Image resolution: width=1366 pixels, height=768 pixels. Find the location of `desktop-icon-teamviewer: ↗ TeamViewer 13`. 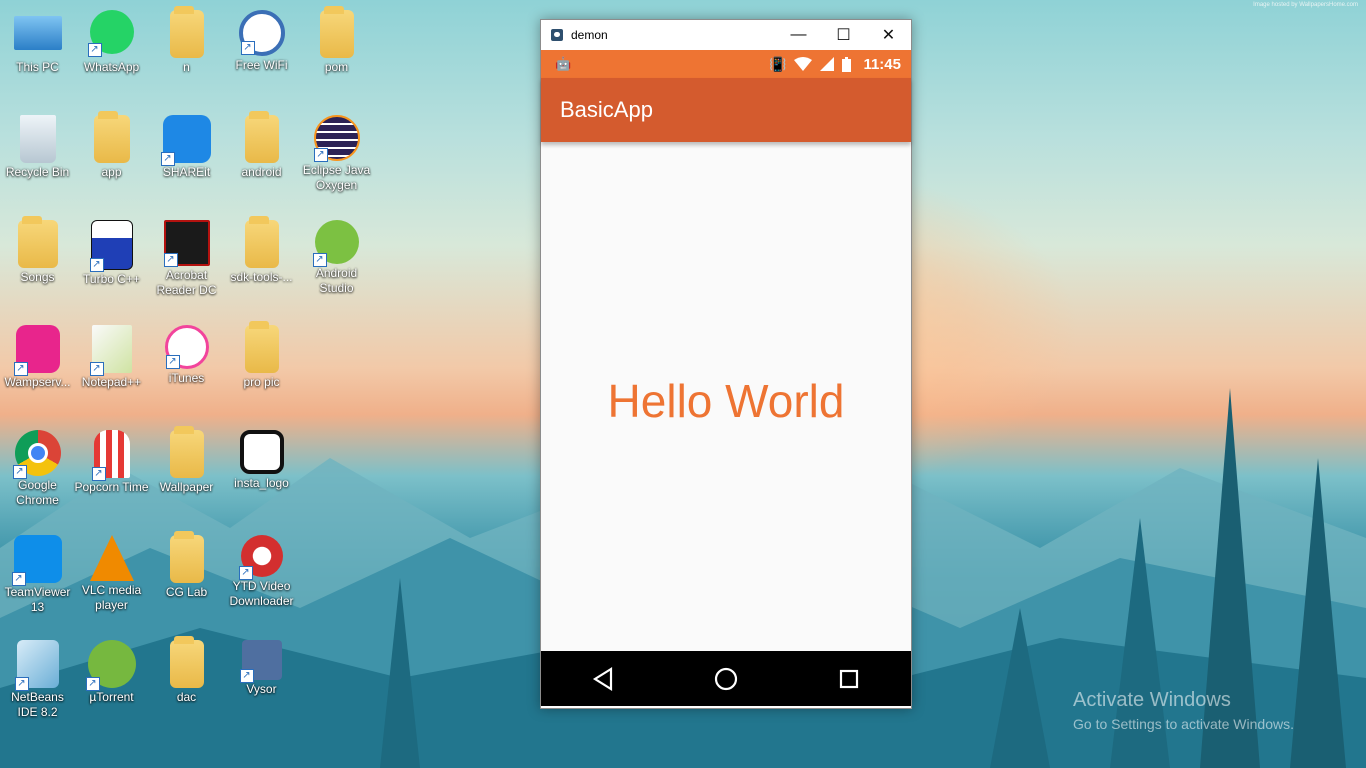

desktop-icon-teamviewer: ↗ TeamViewer 13 is located at coordinates (37, 575).